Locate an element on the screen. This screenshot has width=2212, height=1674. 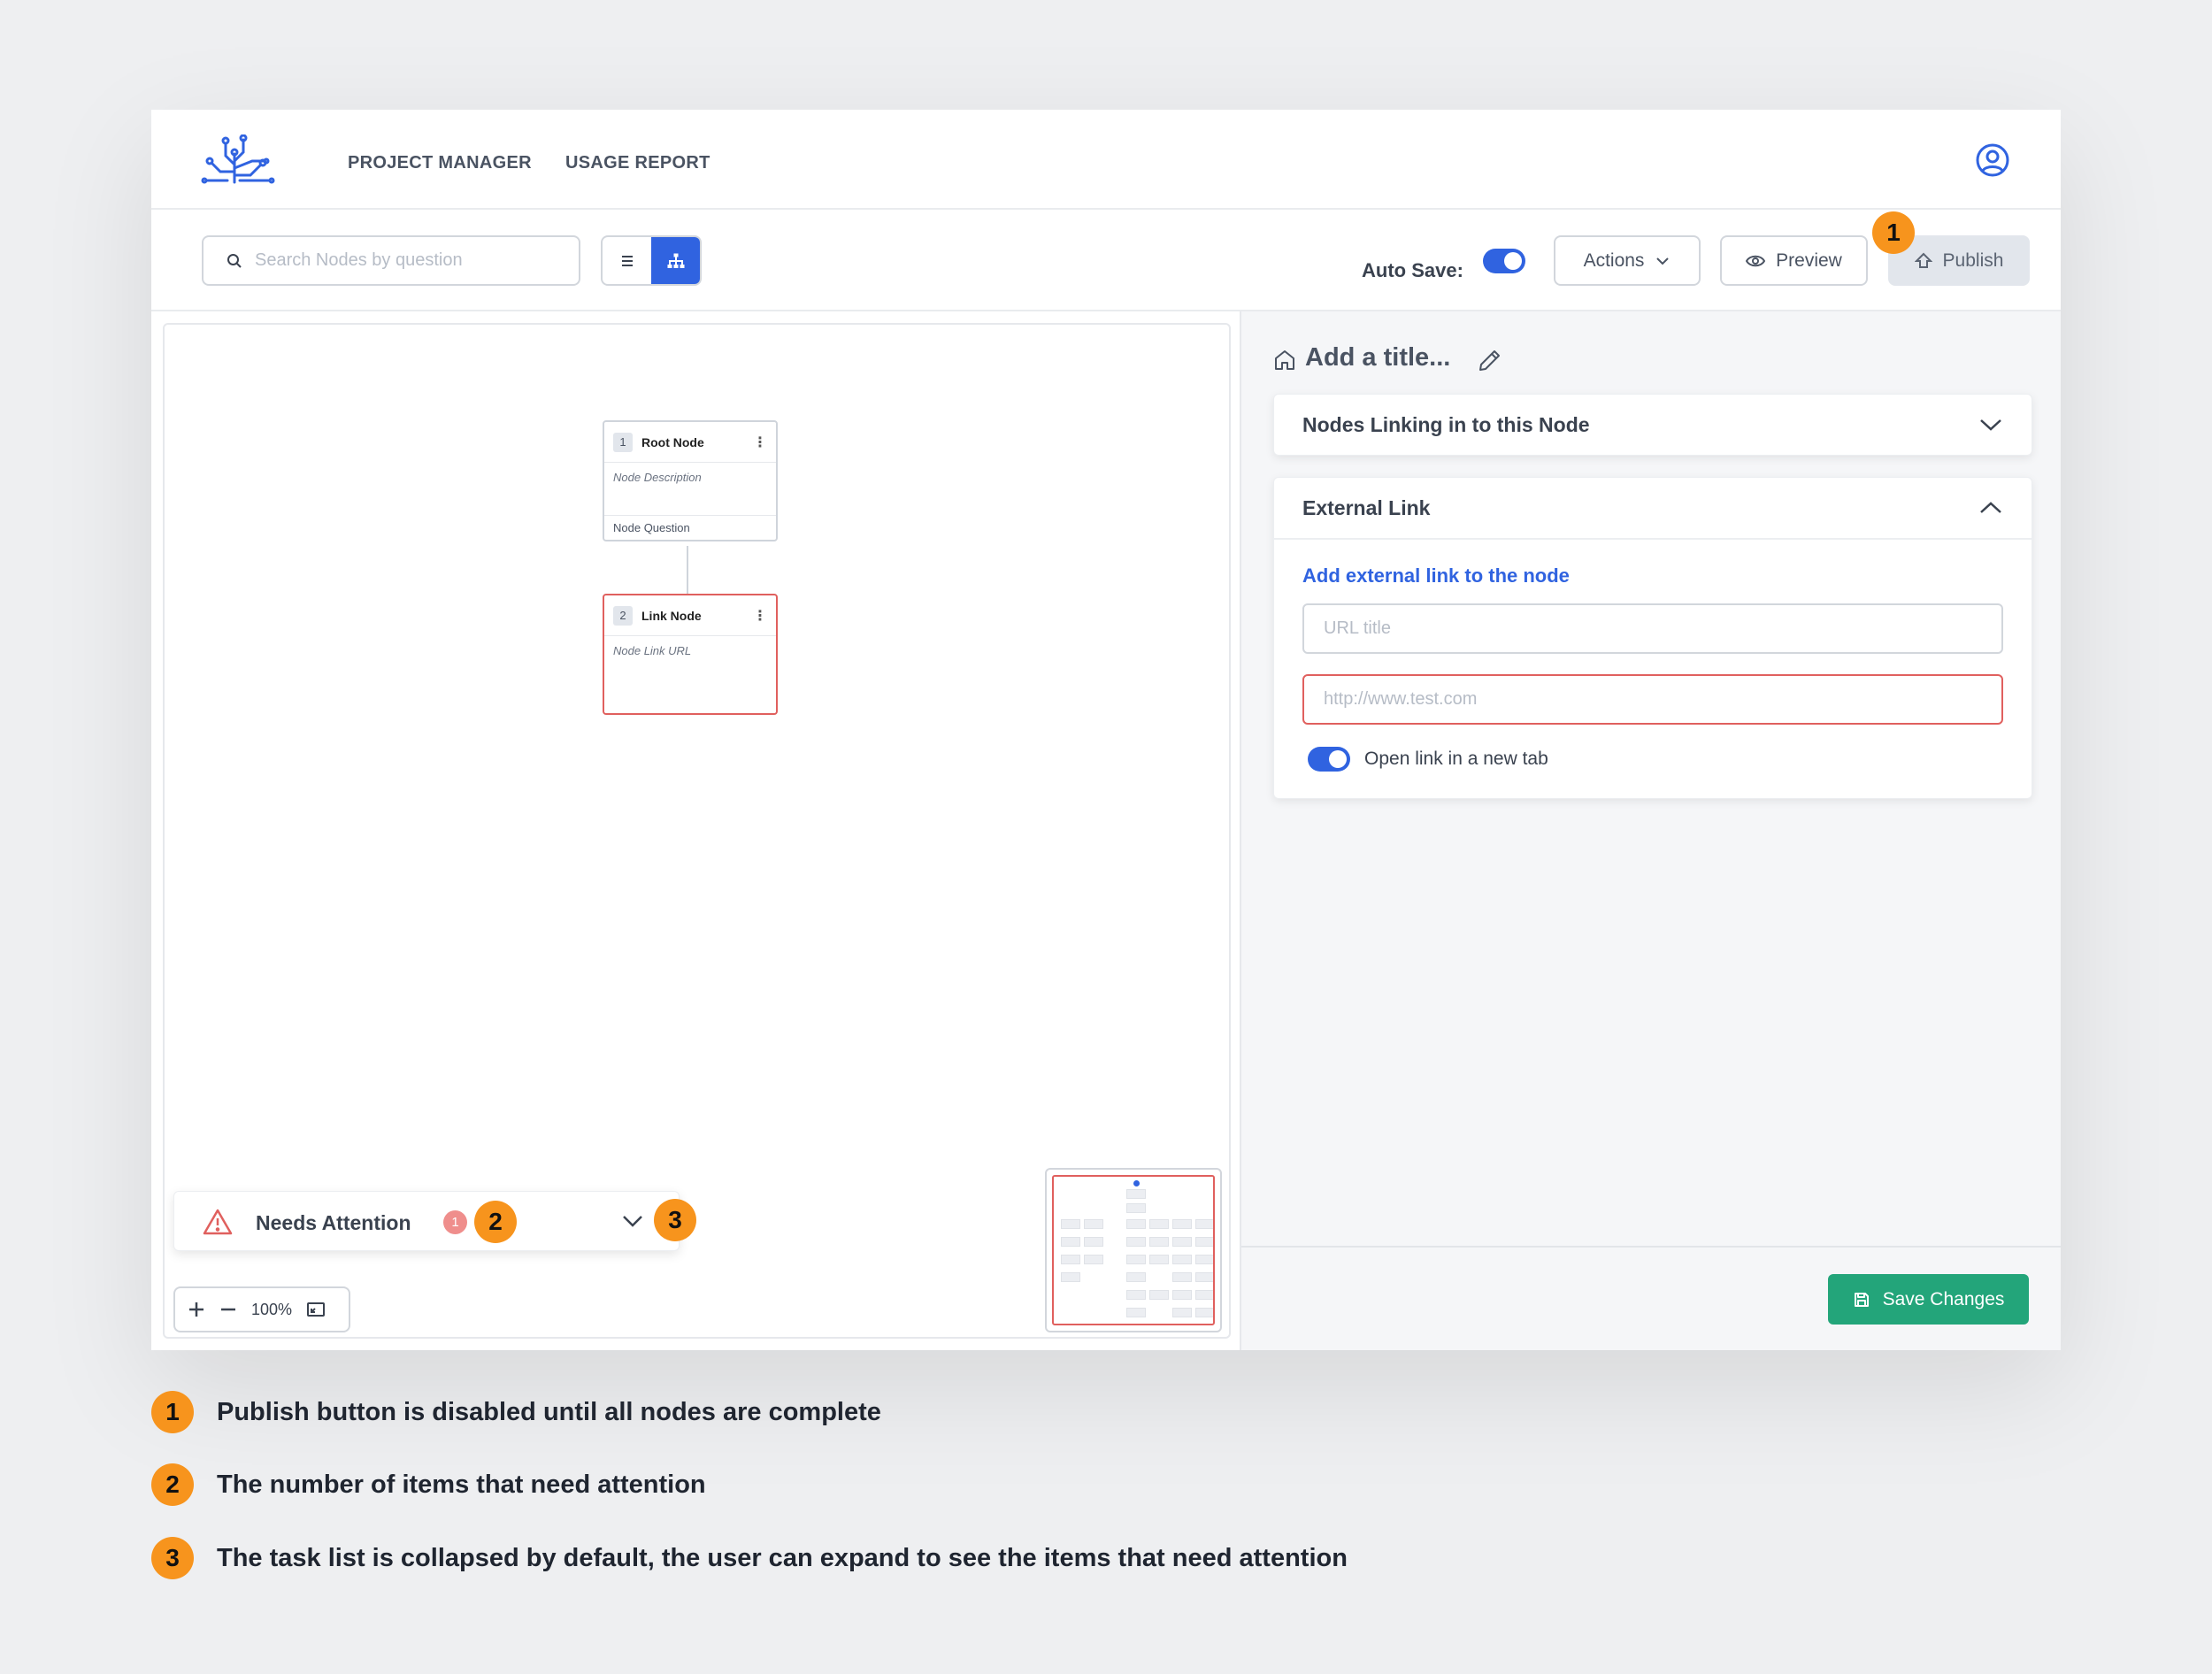
actions-dropdown: Actions is located at coordinates (1628, 260).